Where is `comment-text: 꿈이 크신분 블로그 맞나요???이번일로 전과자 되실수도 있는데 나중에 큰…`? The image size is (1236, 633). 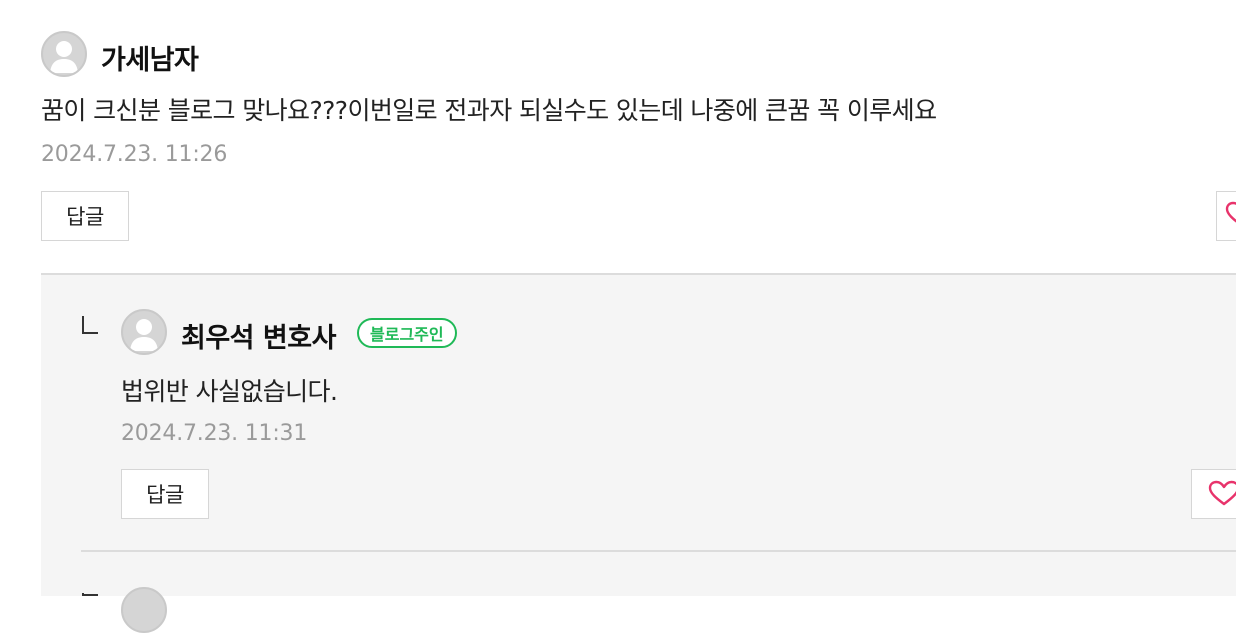 comment-text: 꿈이 크신분 블로그 맞나요???이번일로 전과자 되실수도 있는데 나중에 큰… is located at coordinates (489, 110).